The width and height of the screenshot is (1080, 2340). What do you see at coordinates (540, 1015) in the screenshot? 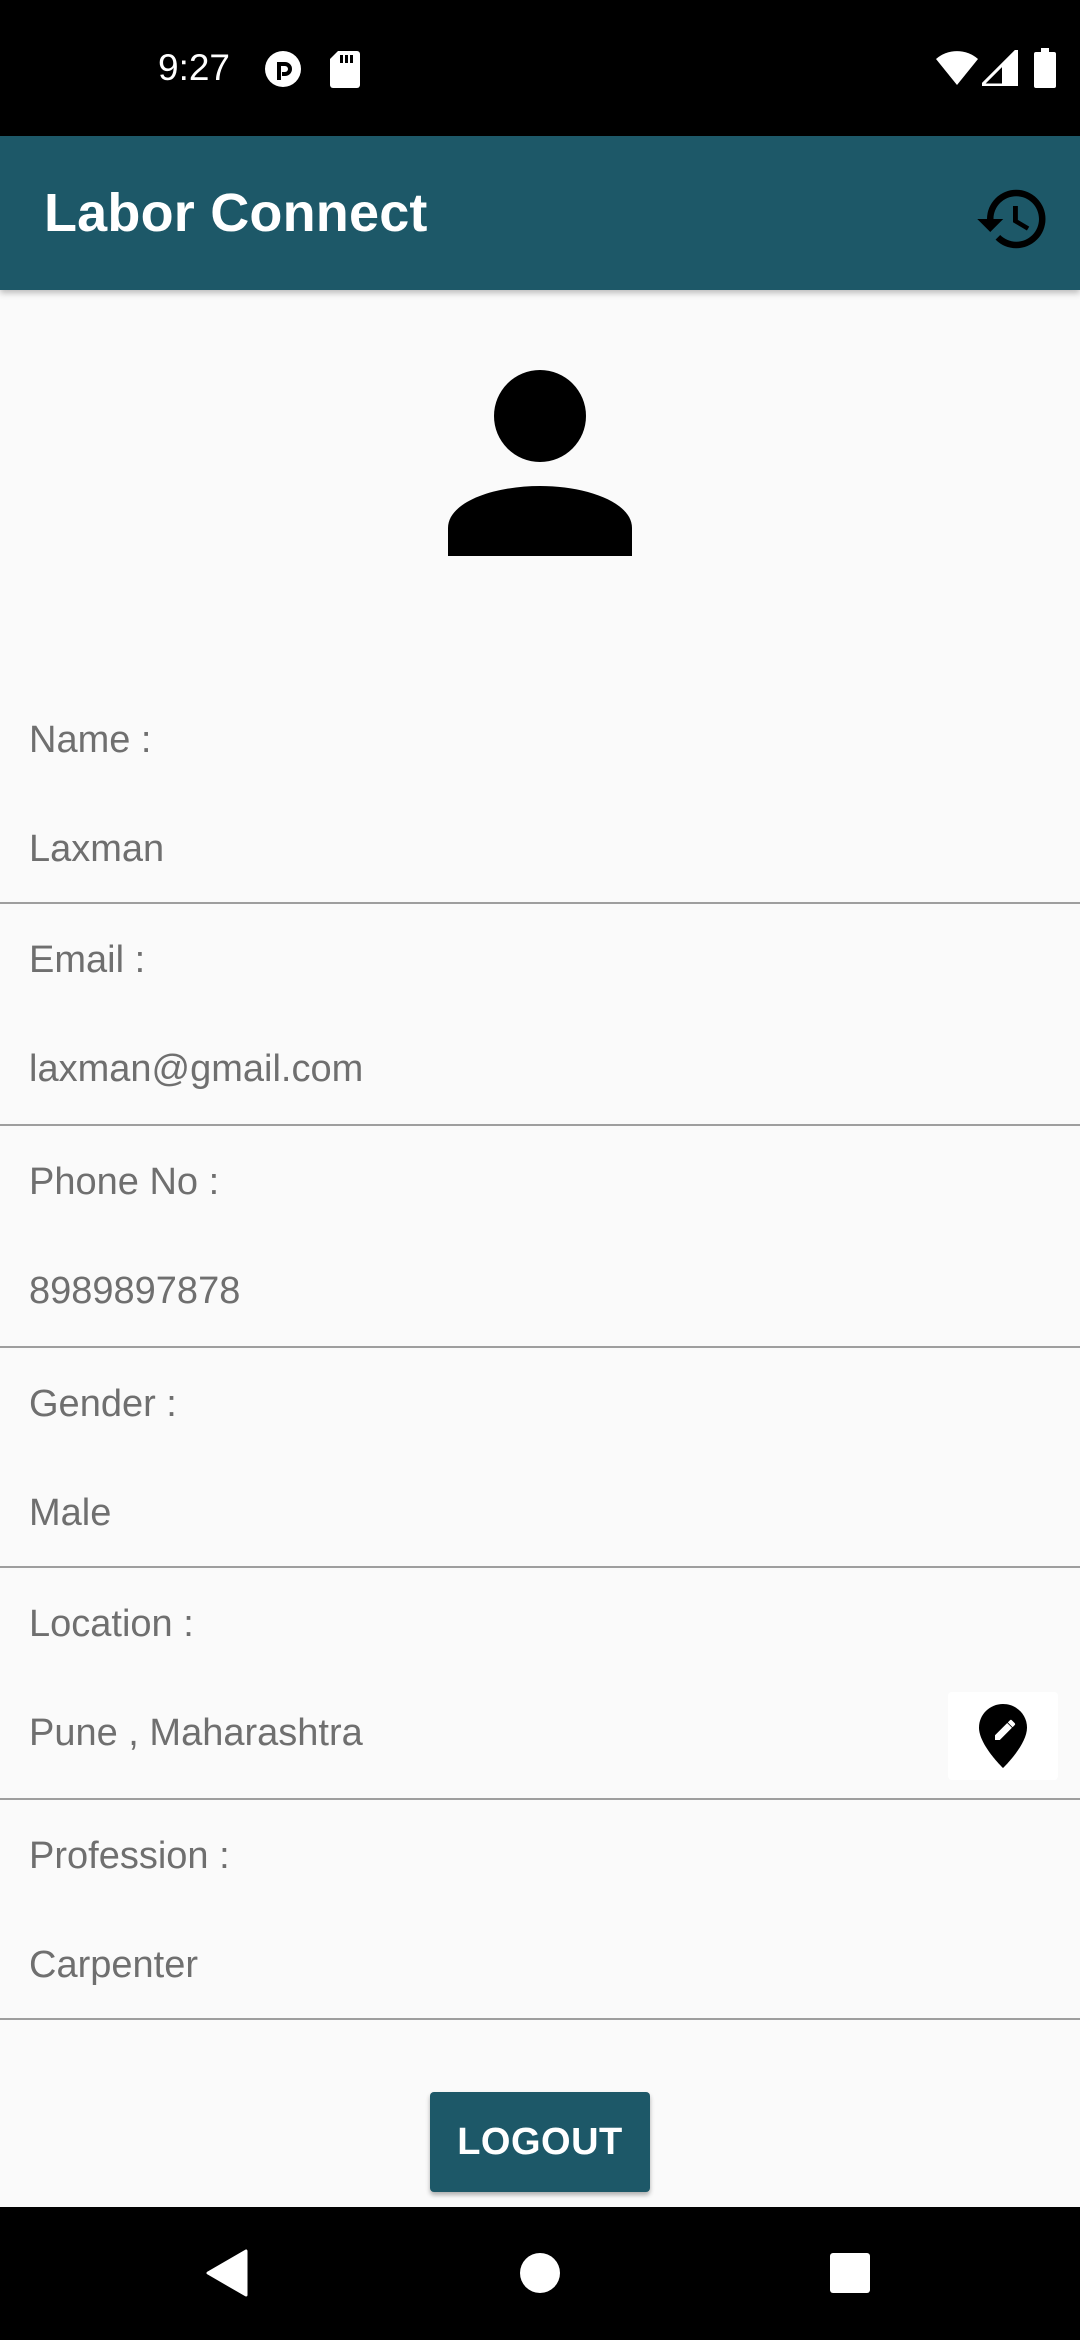
I see `email-field: Email : laxman@gmail.com` at bounding box center [540, 1015].